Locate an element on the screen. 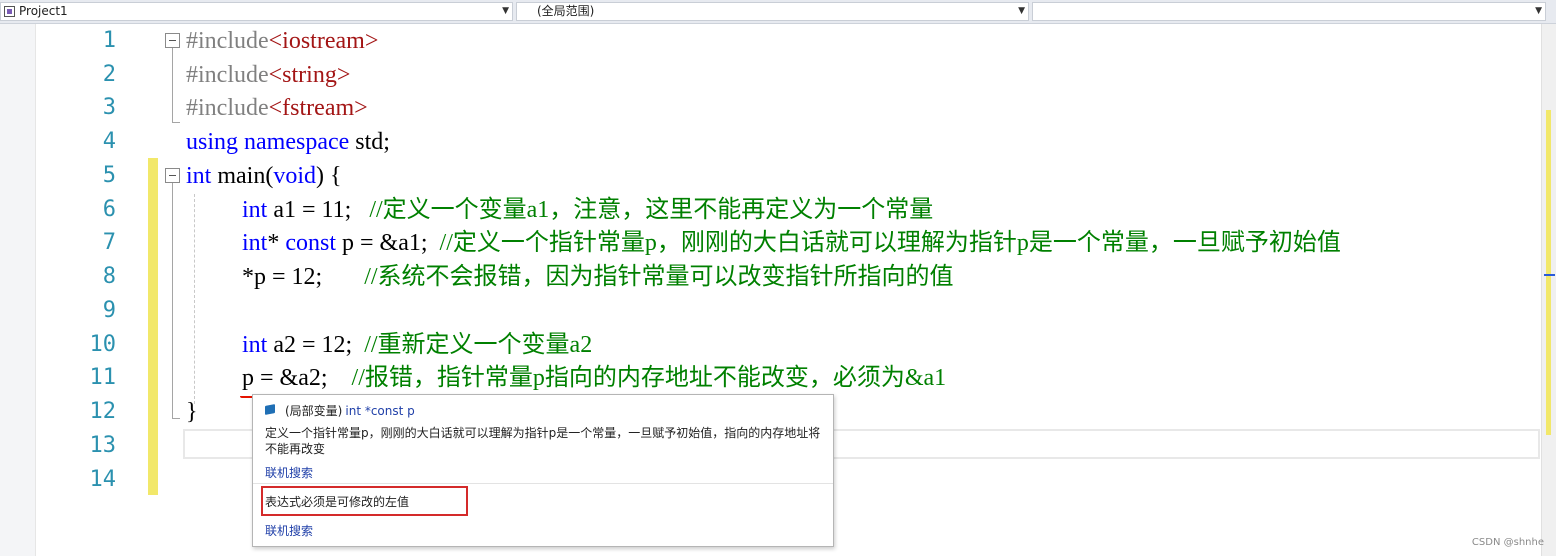 This screenshot has height=556, width=1556. change-tracking-marker is located at coordinates (153, 326).